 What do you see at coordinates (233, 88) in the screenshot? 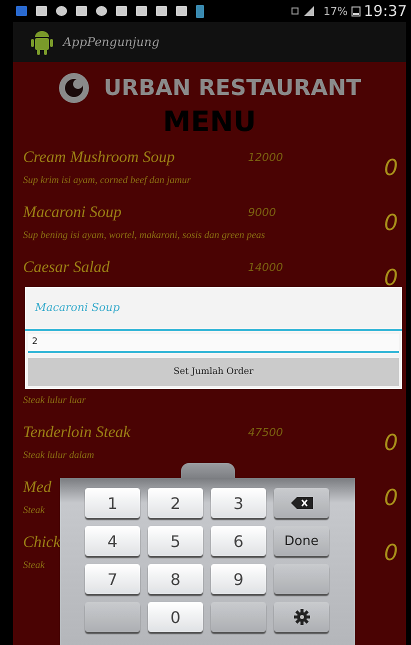
I see `restaurant-name: URBAN RESTAURANT` at bounding box center [233, 88].